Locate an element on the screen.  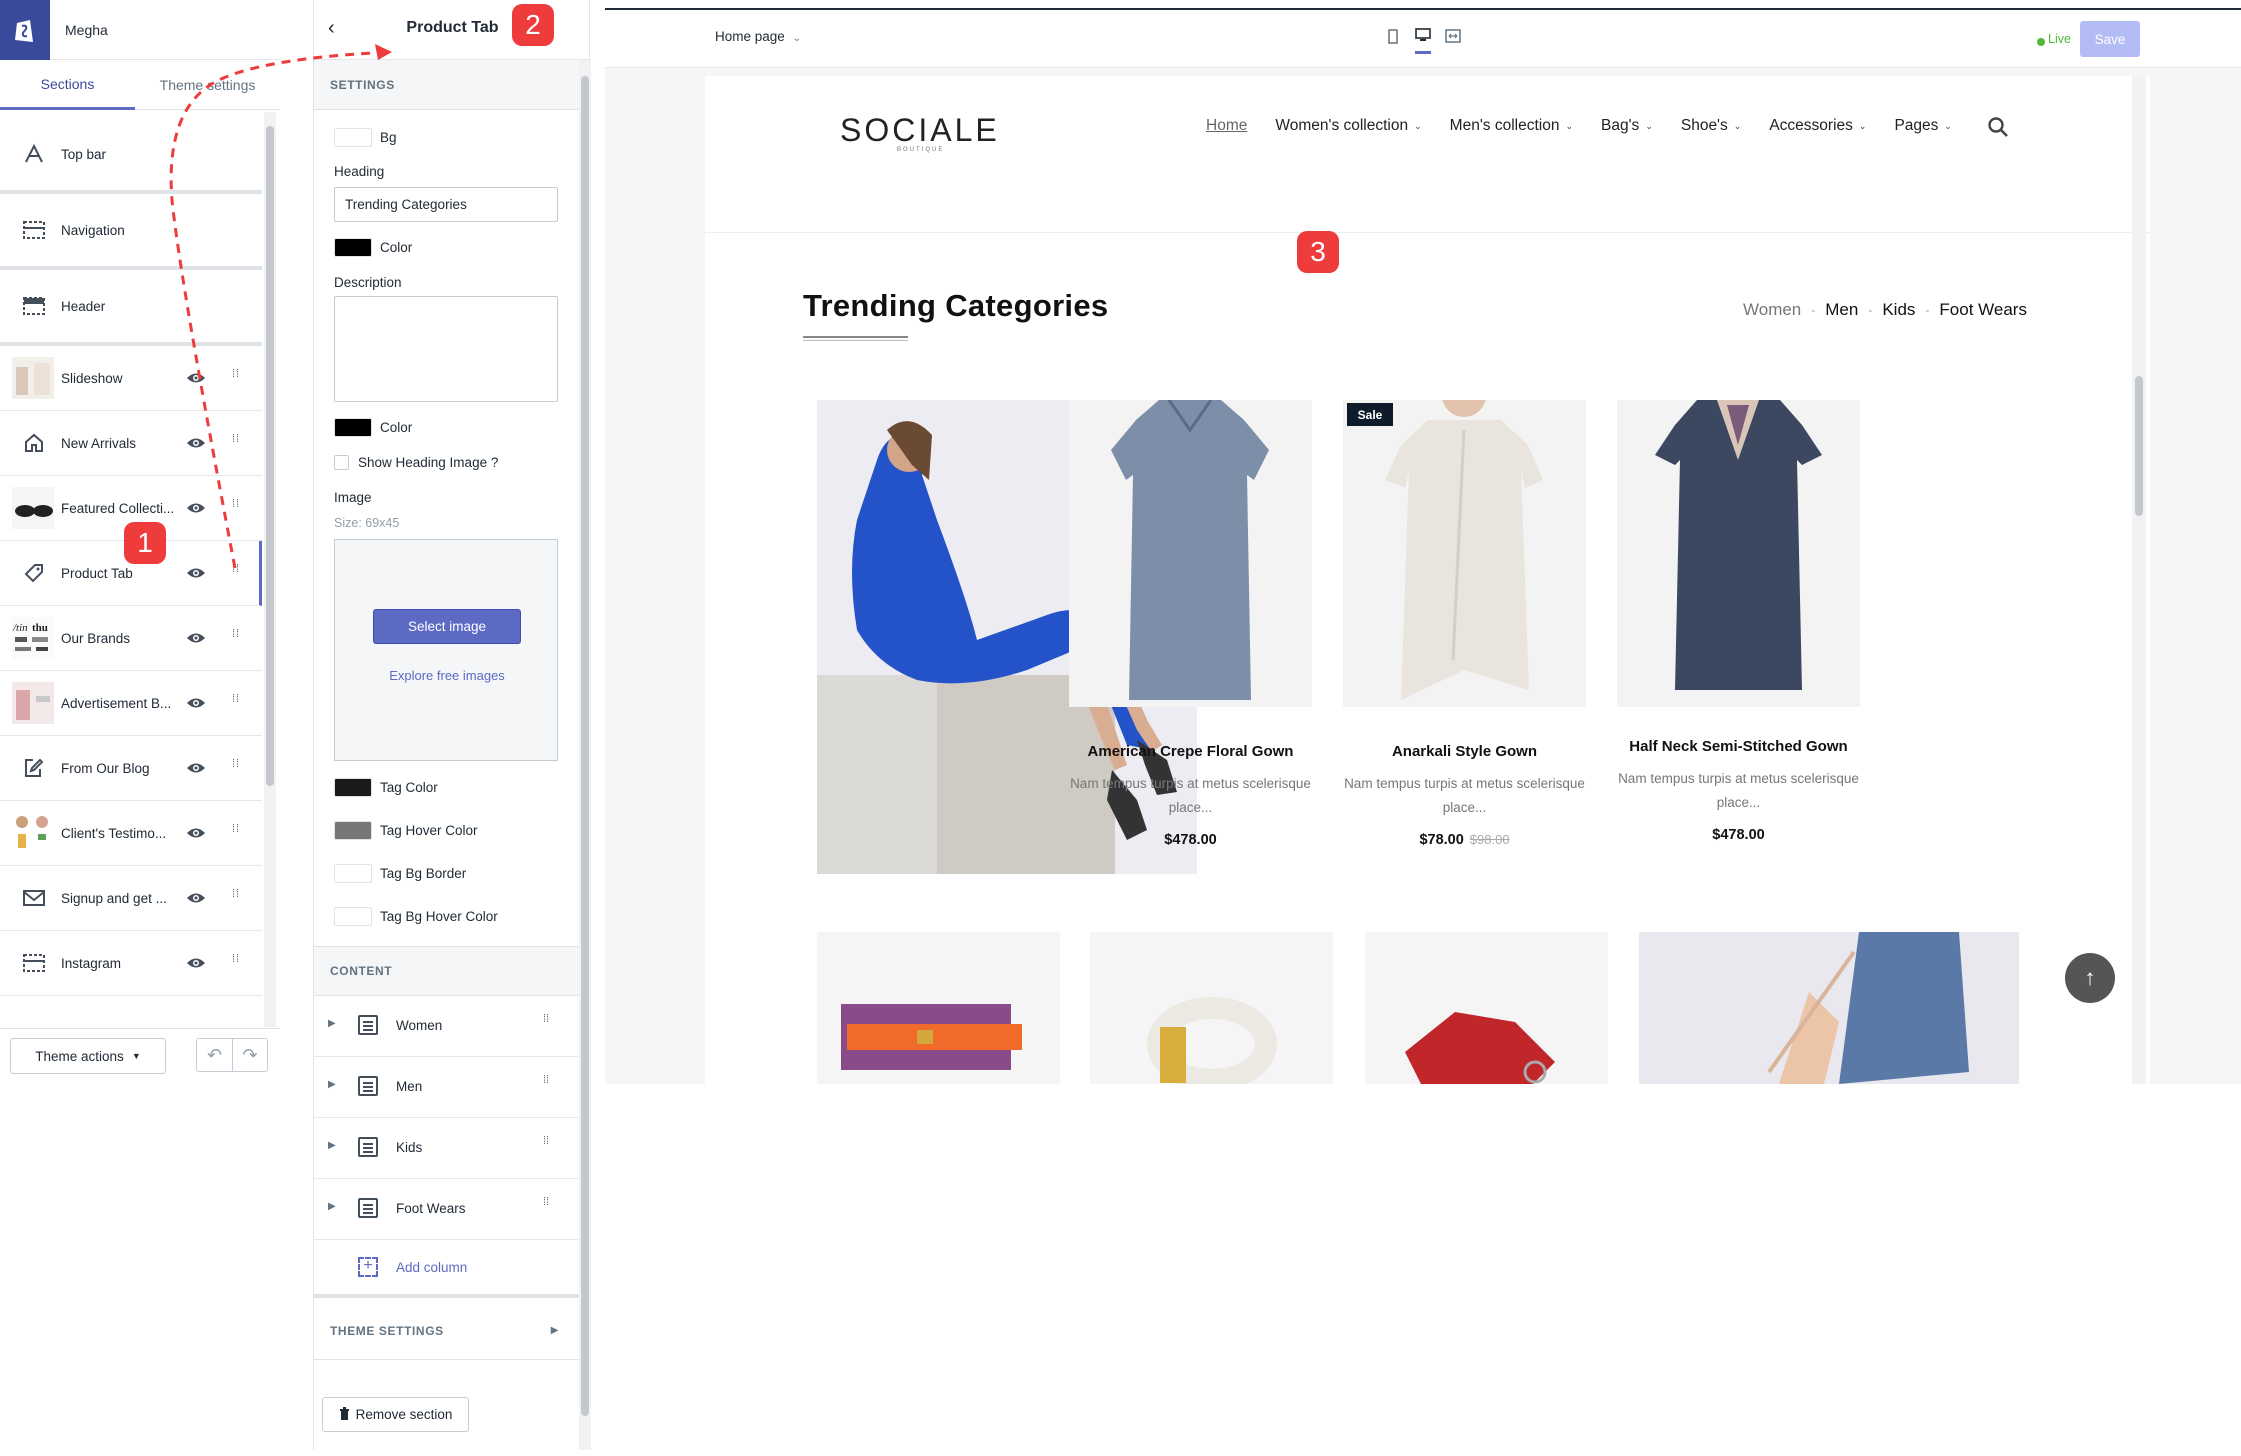
settings-scrollbar is located at coordinates (585, 755).